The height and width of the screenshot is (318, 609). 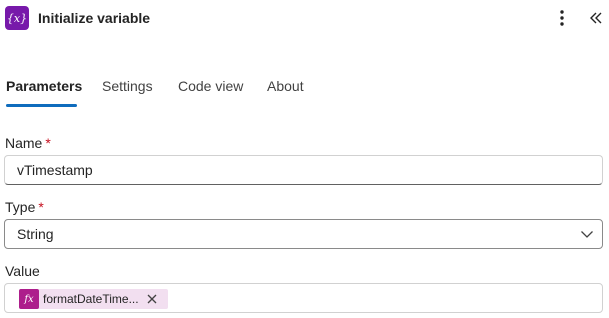 I want to click on type-select: String, so click(x=303, y=234).